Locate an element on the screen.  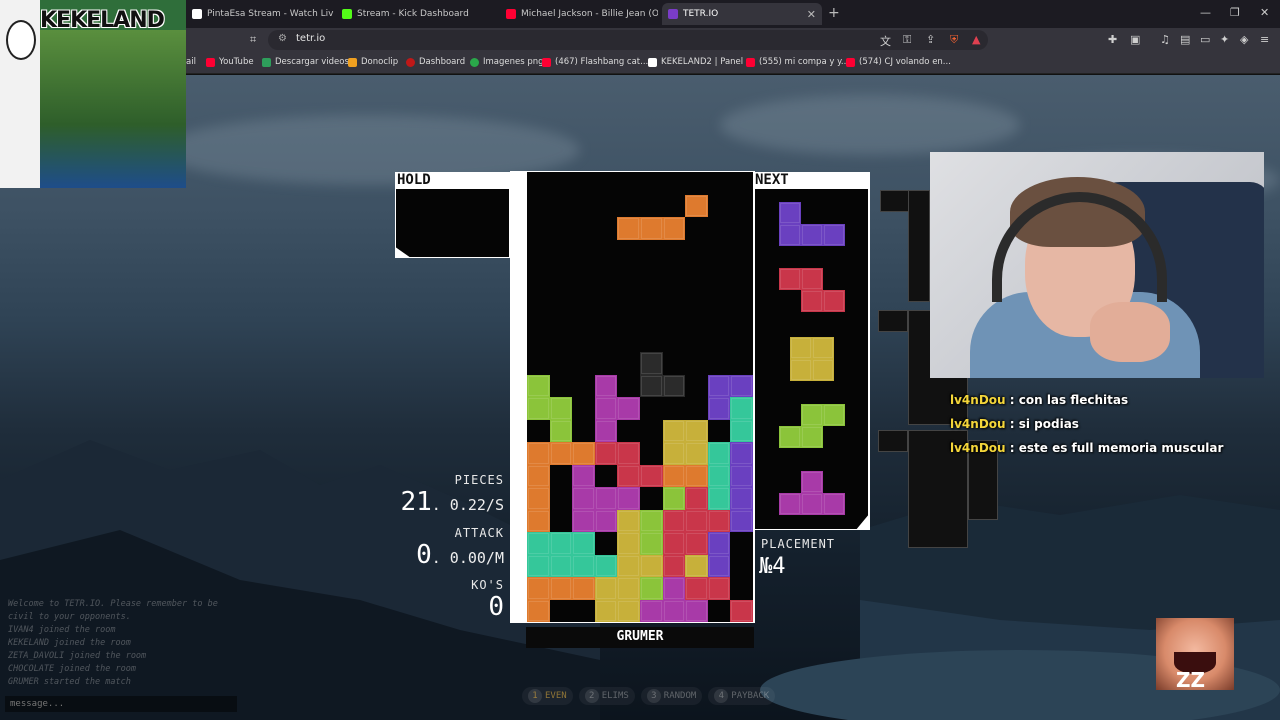
tab-title: PintaEsa Stream - Watch Live on is located at coordinates (270, 14).